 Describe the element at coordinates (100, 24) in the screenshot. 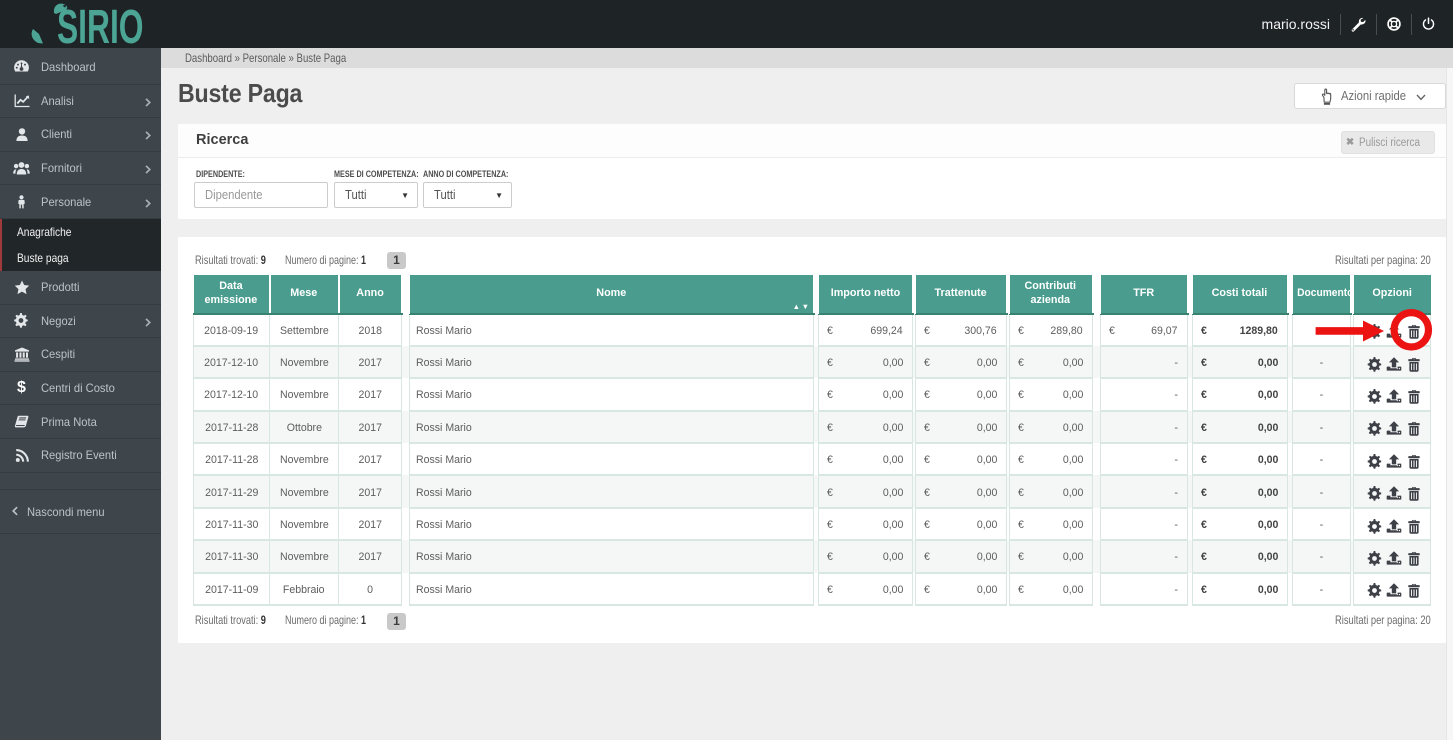

I see `svg-text: SIRIO` at that location.